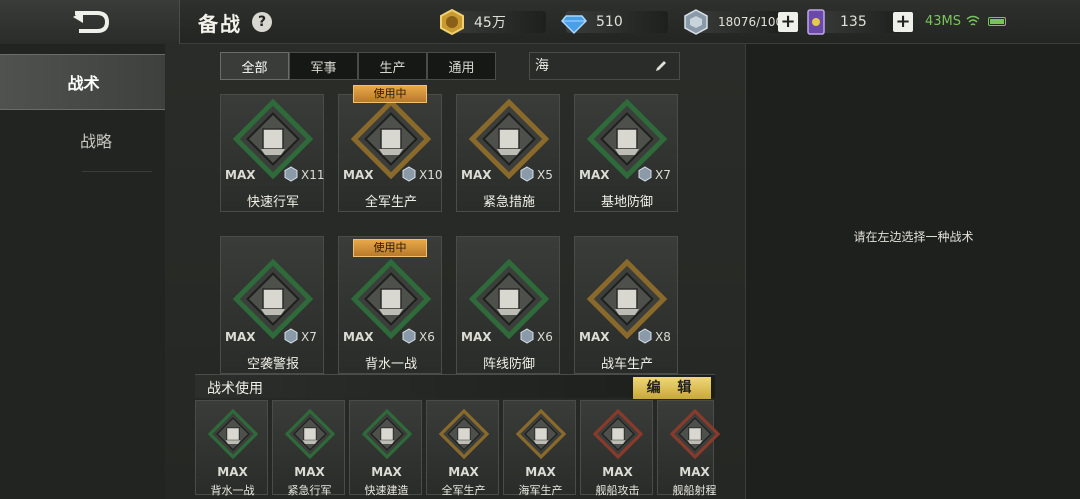 The height and width of the screenshot is (499, 1080). What do you see at coordinates (427, 337) in the screenshot?
I see `level-count: X6` at bounding box center [427, 337].